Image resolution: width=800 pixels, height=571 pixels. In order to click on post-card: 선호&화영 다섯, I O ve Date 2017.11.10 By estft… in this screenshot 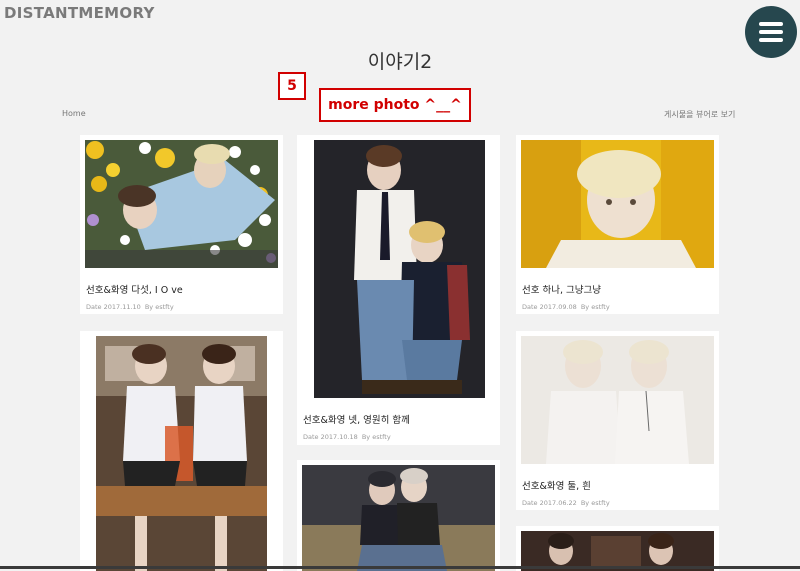, I will do `click(181, 224)`.